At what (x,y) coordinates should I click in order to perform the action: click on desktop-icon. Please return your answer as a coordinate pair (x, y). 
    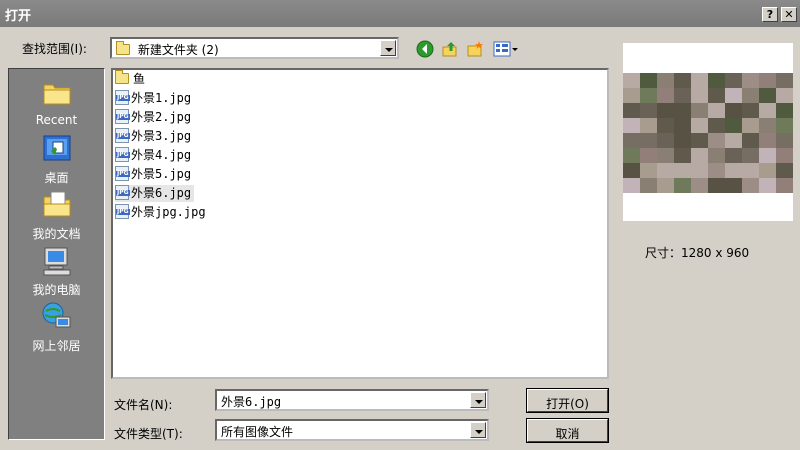
    Looking at the image, I should click on (56, 148).